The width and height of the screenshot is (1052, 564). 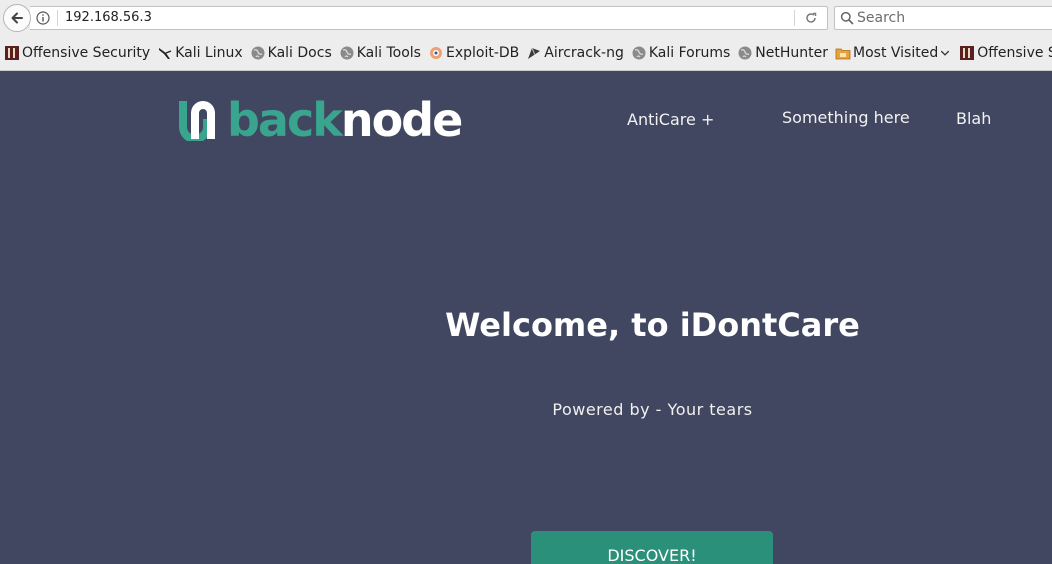 What do you see at coordinates (952, 18) in the screenshot?
I see `search-input` at bounding box center [952, 18].